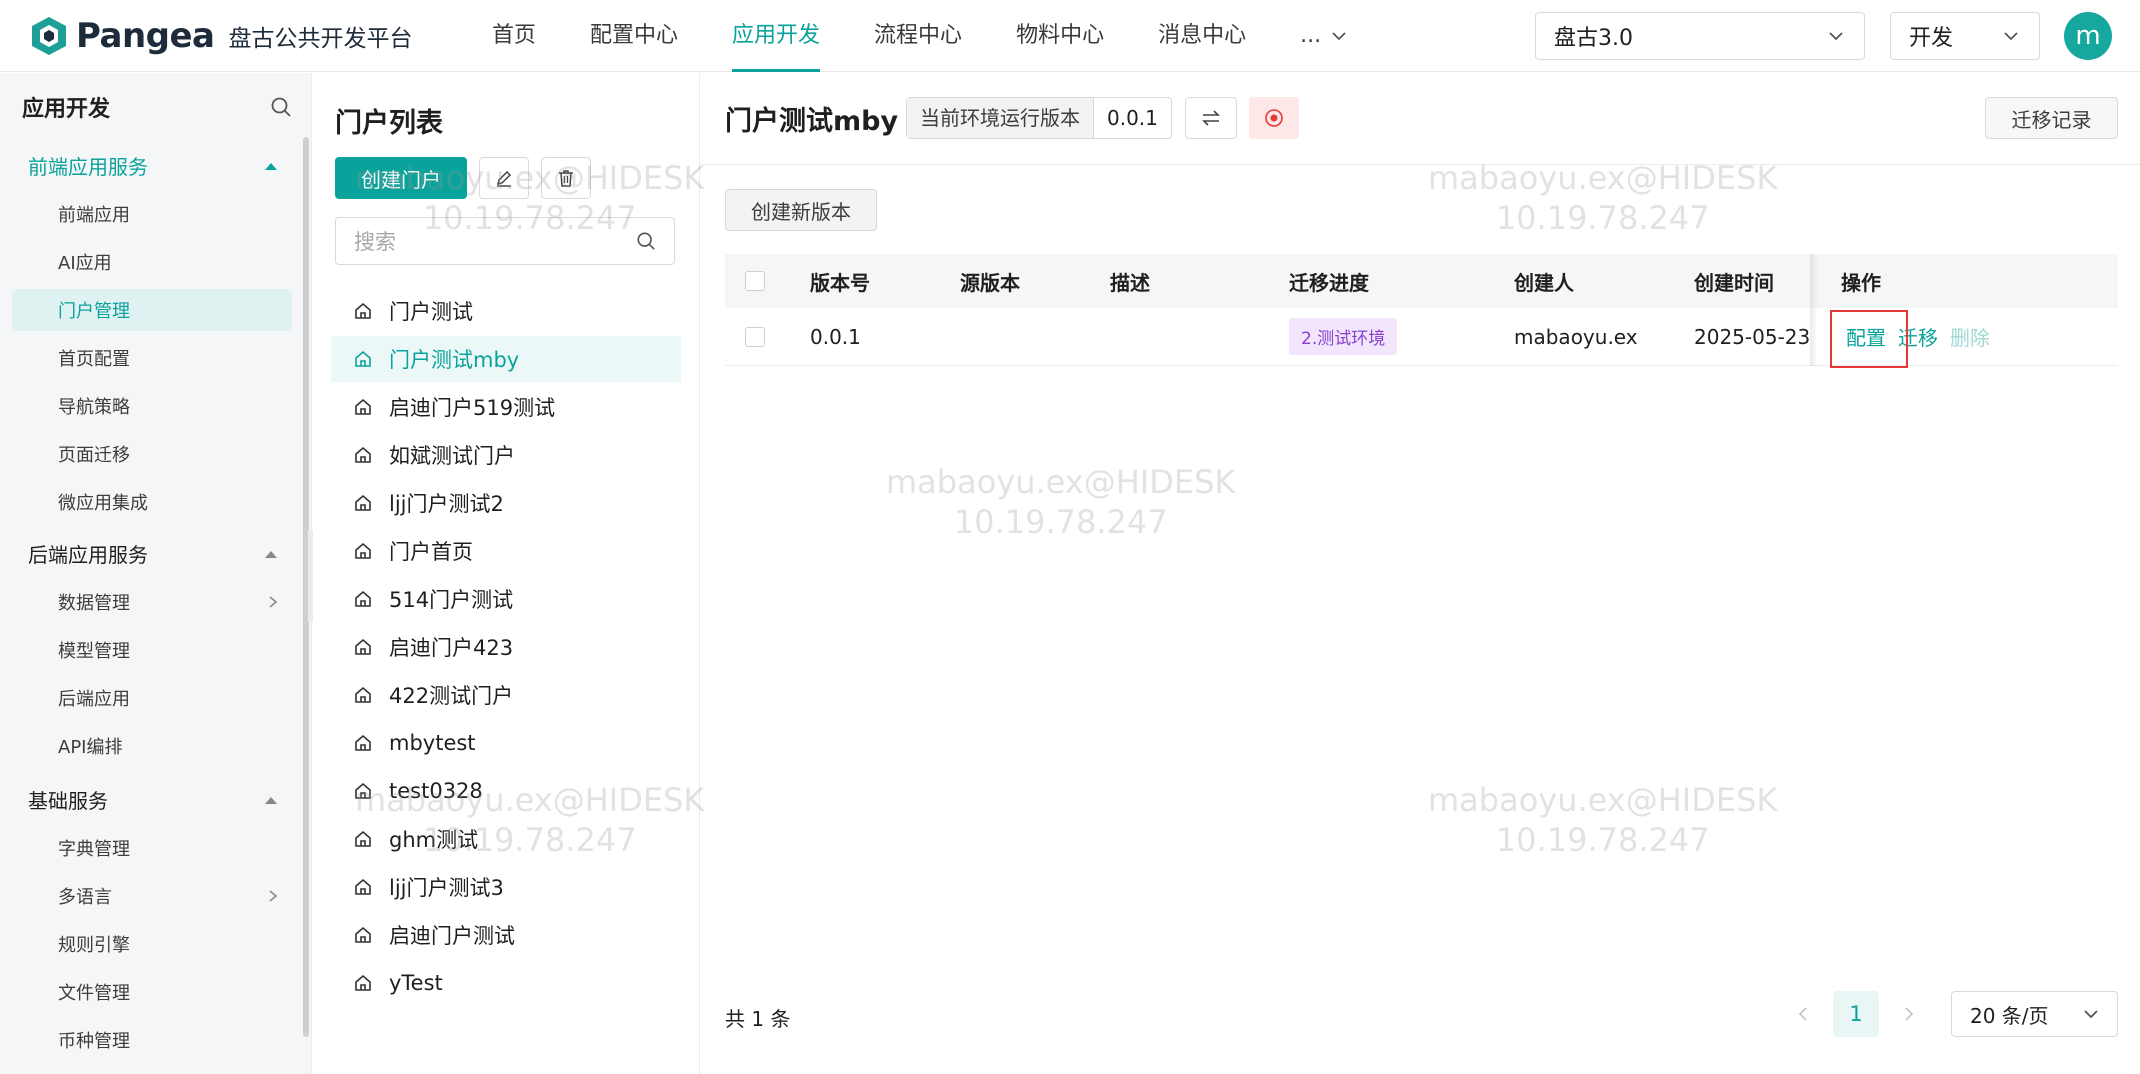 This screenshot has height=1074, width=2140. Describe the element at coordinates (281, 107) in the screenshot. I see `search-icon` at that location.